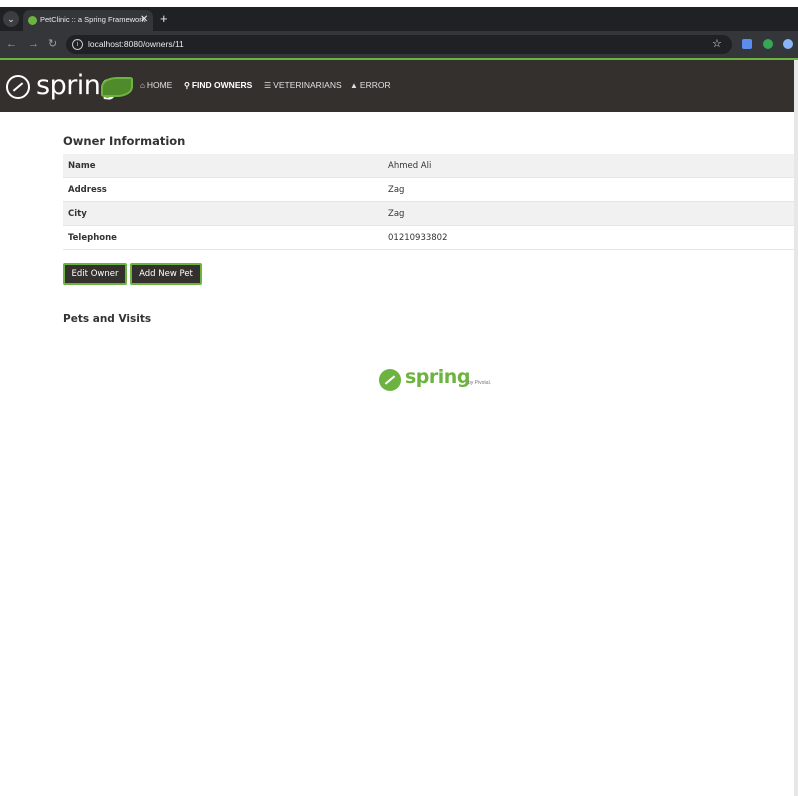 The image size is (798, 796). I want to click on close-tab-icon: ✕, so click(144, 20).